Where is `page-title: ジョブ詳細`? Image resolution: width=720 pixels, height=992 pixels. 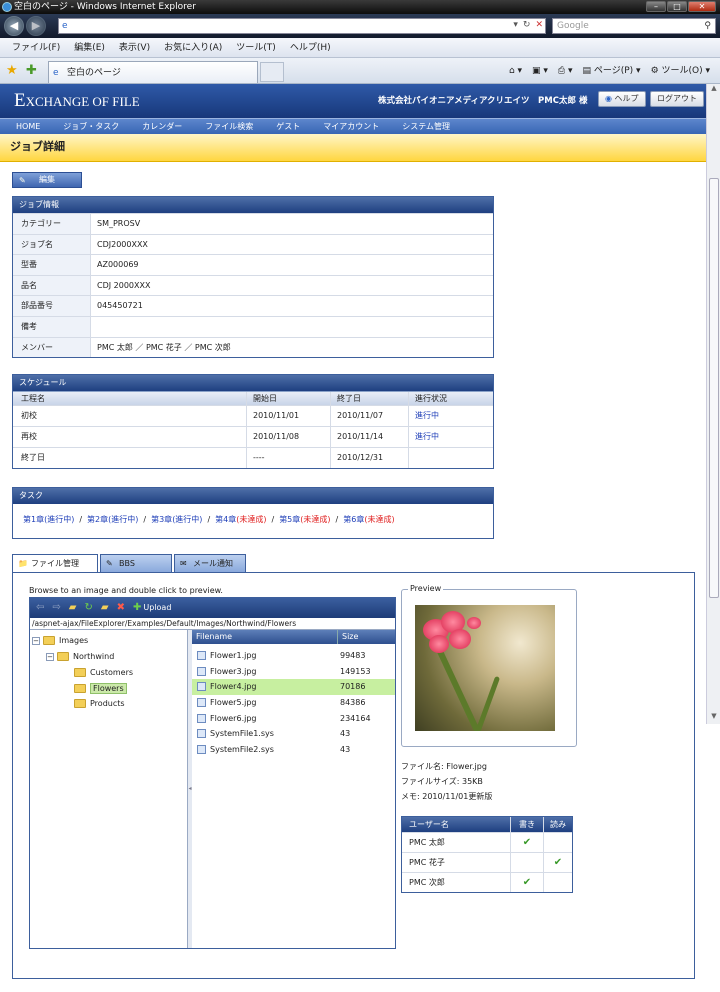
page-title: ジョブ詳細 is located at coordinates (353, 148).